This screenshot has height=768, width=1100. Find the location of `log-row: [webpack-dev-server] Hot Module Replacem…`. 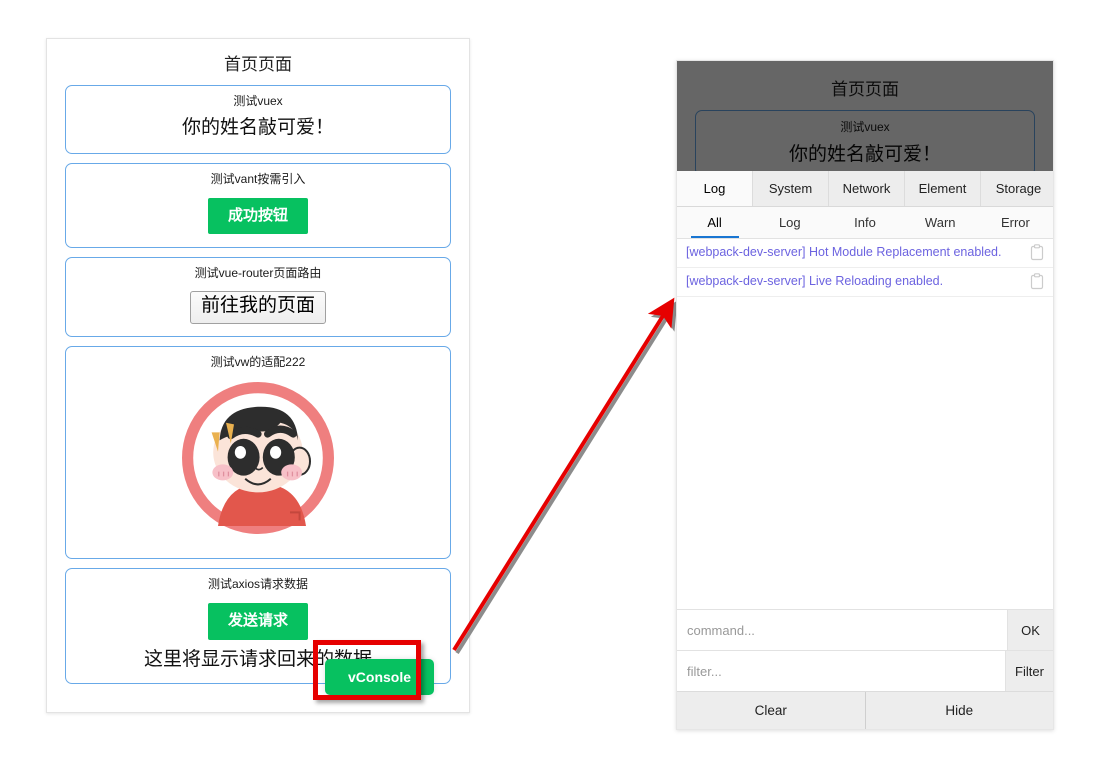

log-row: [webpack-dev-server] Hot Module Replacem… is located at coordinates (865, 253).